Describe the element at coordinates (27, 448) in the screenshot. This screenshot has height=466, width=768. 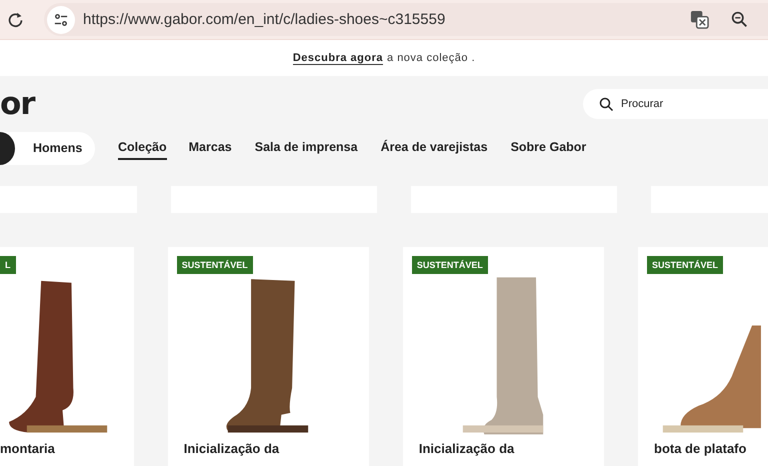
I see `product-title: montaria` at that location.